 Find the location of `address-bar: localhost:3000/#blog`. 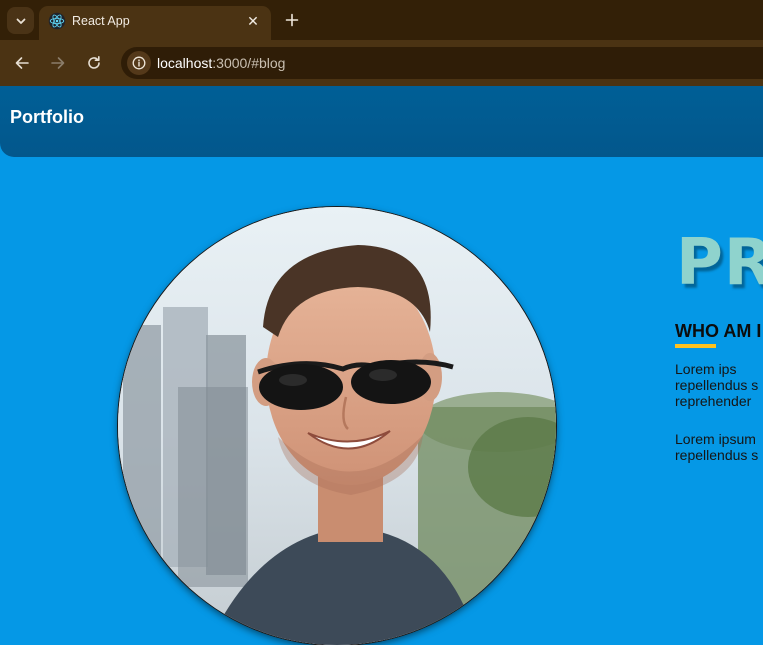

address-bar: localhost:3000/#blog is located at coordinates (442, 63).